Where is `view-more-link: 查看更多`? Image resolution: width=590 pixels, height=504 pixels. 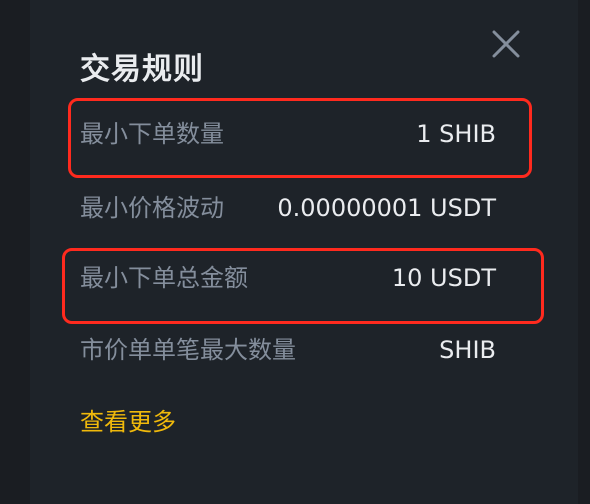
view-more-link: 查看更多 is located at coordinates (128, 422).